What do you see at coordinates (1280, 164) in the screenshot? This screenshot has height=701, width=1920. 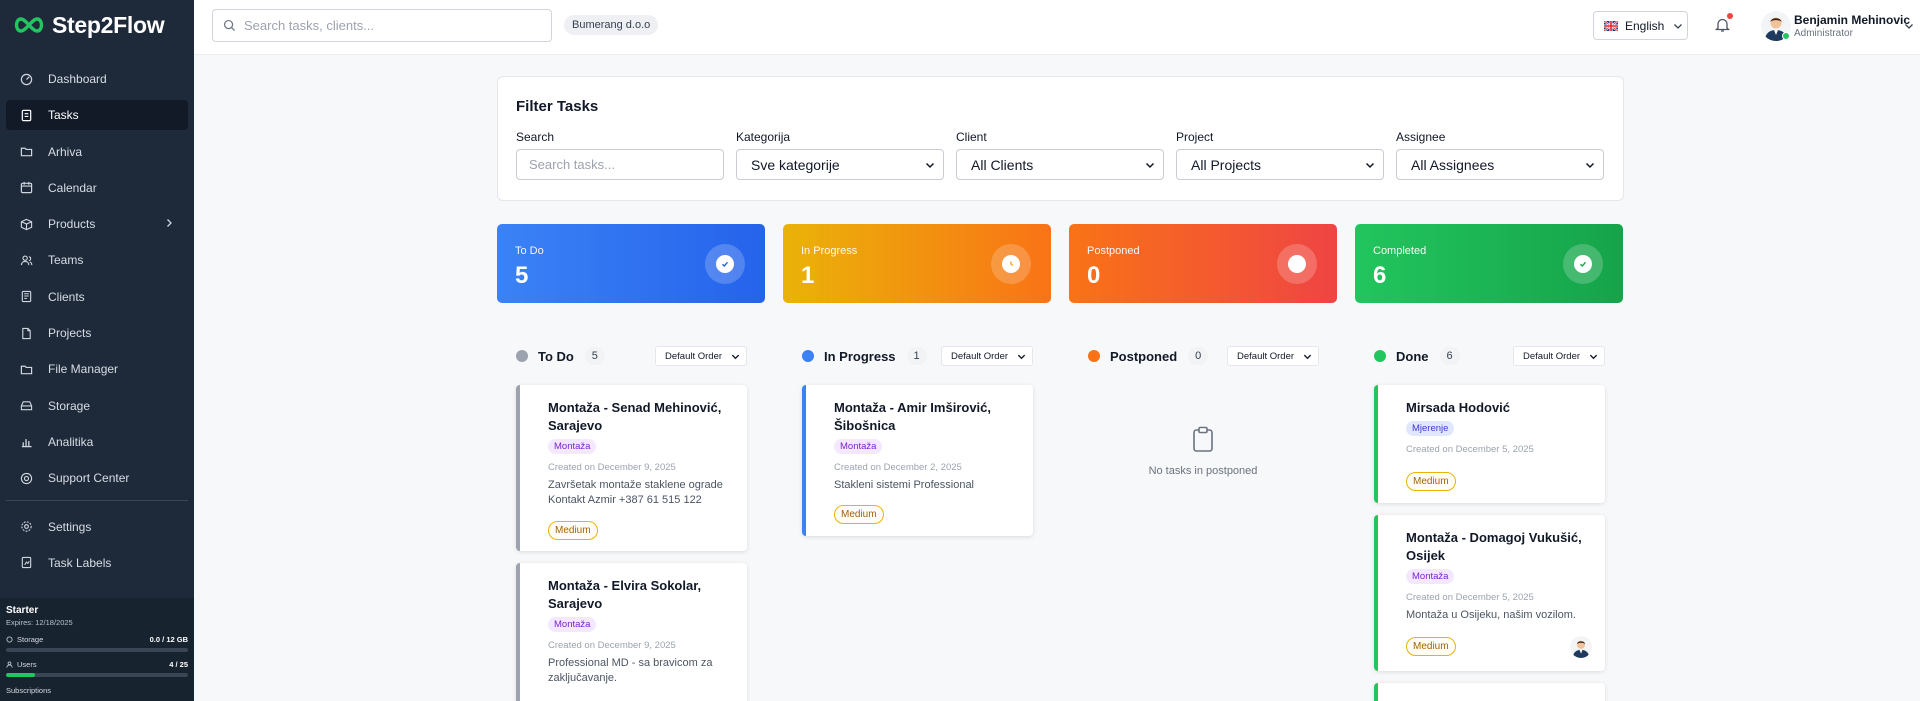 I see `project-select: All Projects` at bounding box center [1280, 164].